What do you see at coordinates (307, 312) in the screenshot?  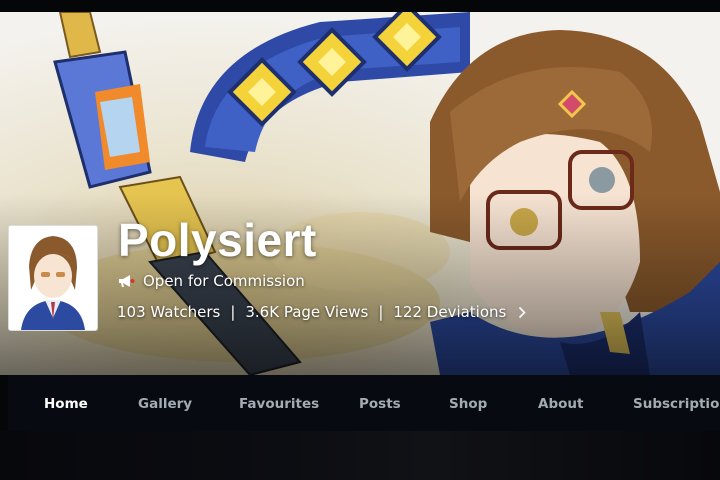 I see `page-views-count: 3.6K Page Views` at bounding box center [307, 312].